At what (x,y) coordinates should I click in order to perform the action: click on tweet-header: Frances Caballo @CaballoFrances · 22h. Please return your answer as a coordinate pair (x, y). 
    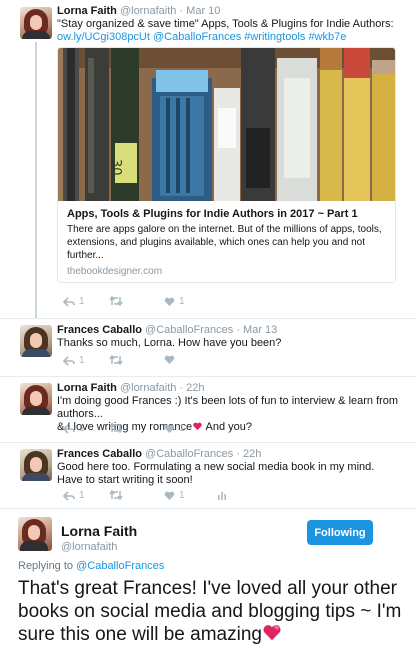
    Looking at the image, I should click on (159, 454).